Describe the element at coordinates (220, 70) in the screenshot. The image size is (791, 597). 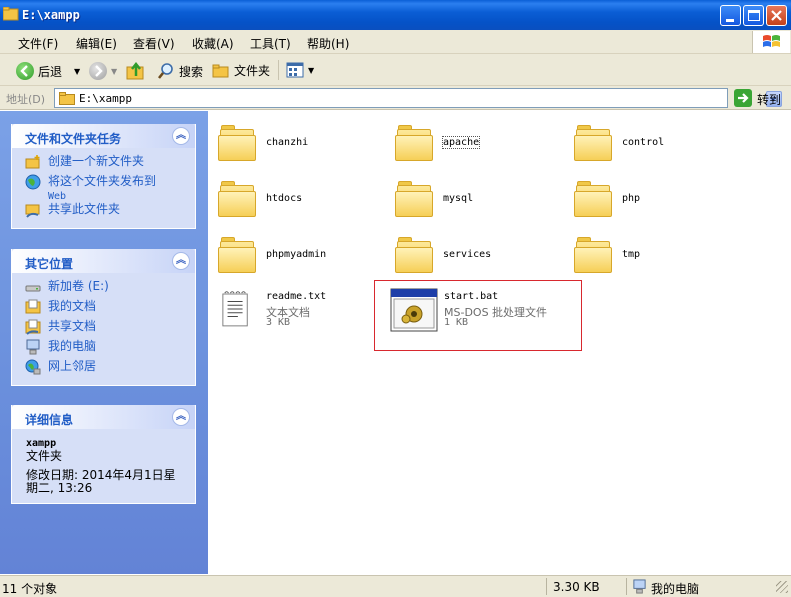
I see `folders-icon` at that location.